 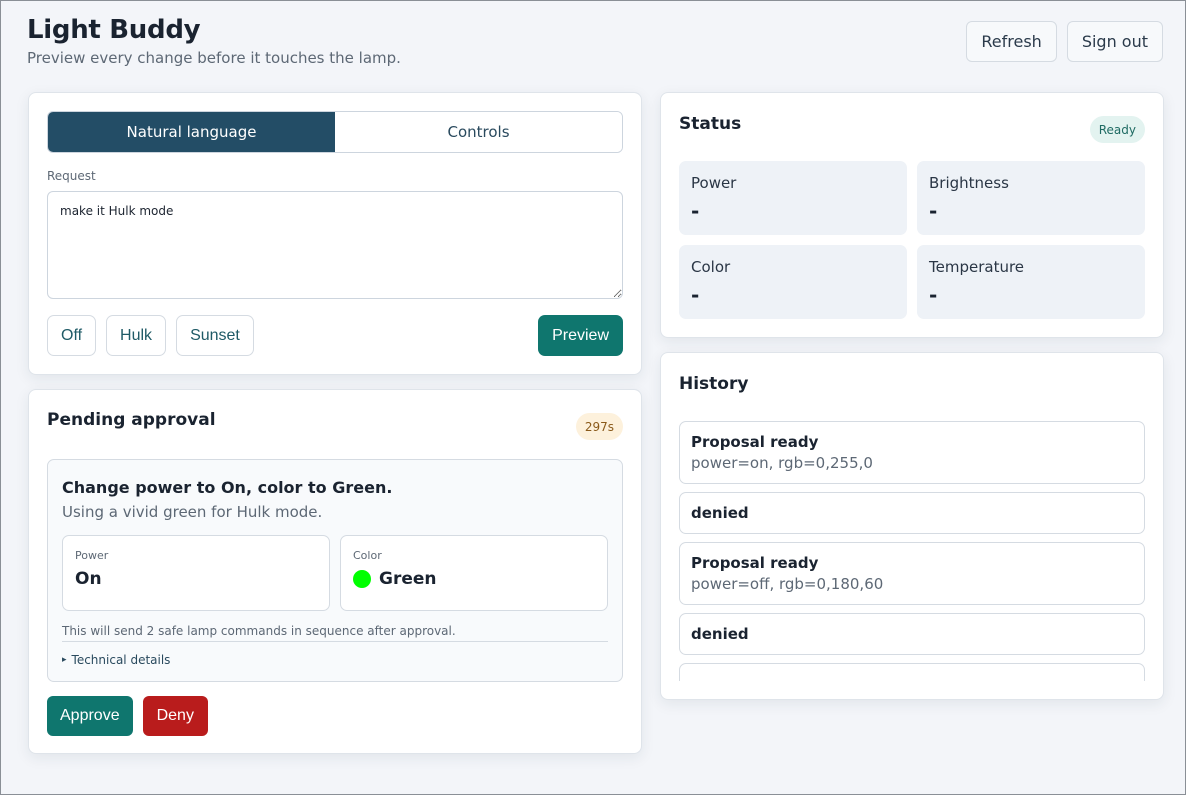 What do you see at coordinates (969, 183) in the screenshot?
I see `status-brightness-label: Brightness` at bounding box center [969, 183].